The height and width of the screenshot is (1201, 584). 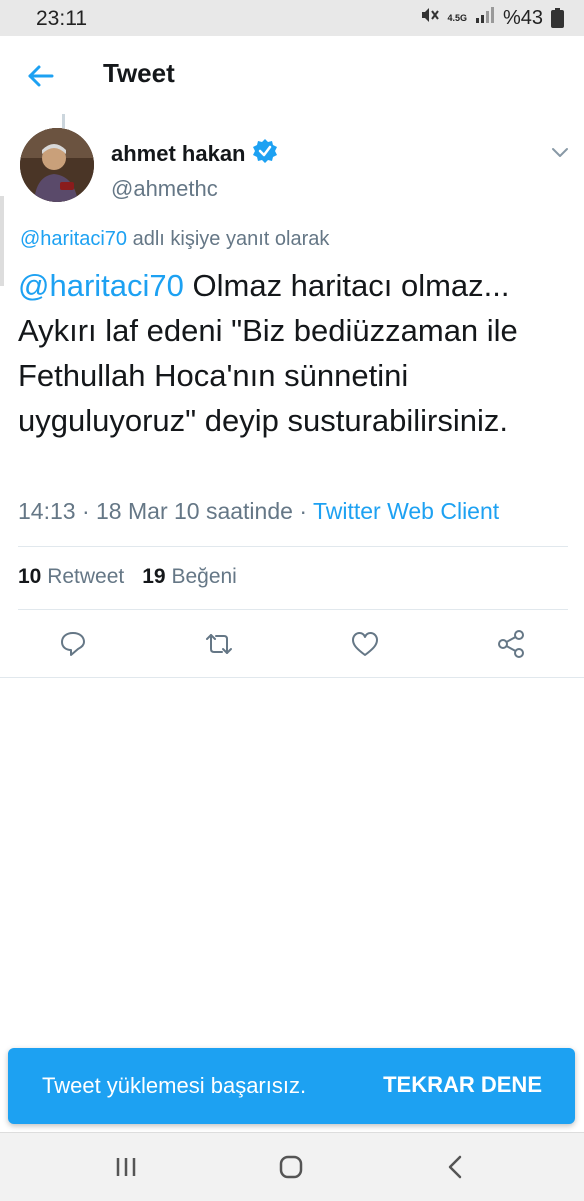 I want to click on like-label: Beğeni, so click(x=204, y=576).